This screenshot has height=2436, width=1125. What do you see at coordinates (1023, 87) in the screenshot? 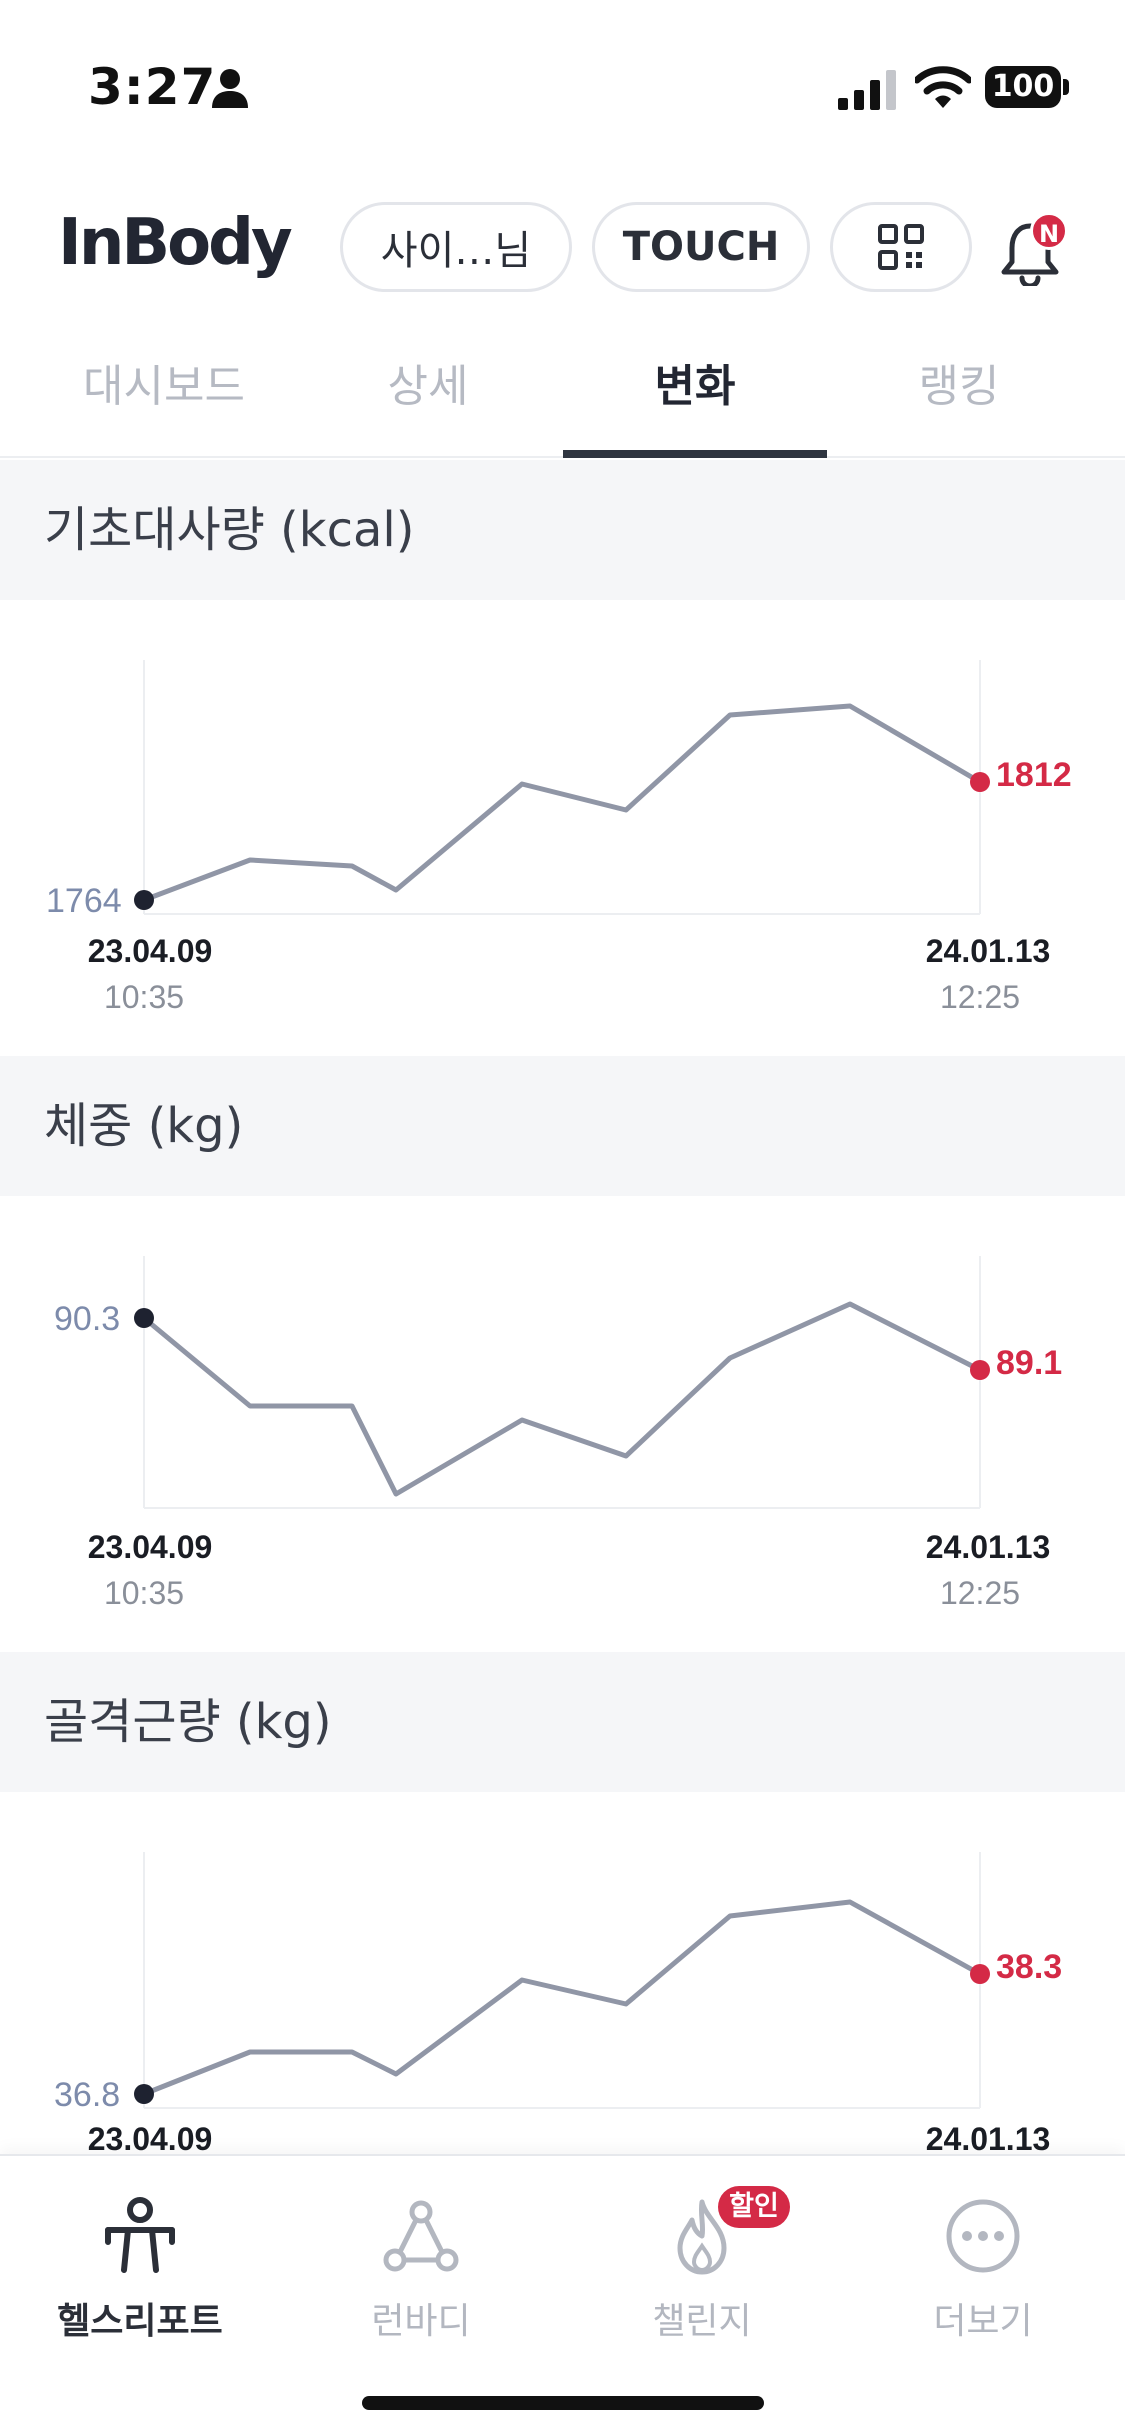
I see `battery-level: 100` at bounding box center [1023, 87].